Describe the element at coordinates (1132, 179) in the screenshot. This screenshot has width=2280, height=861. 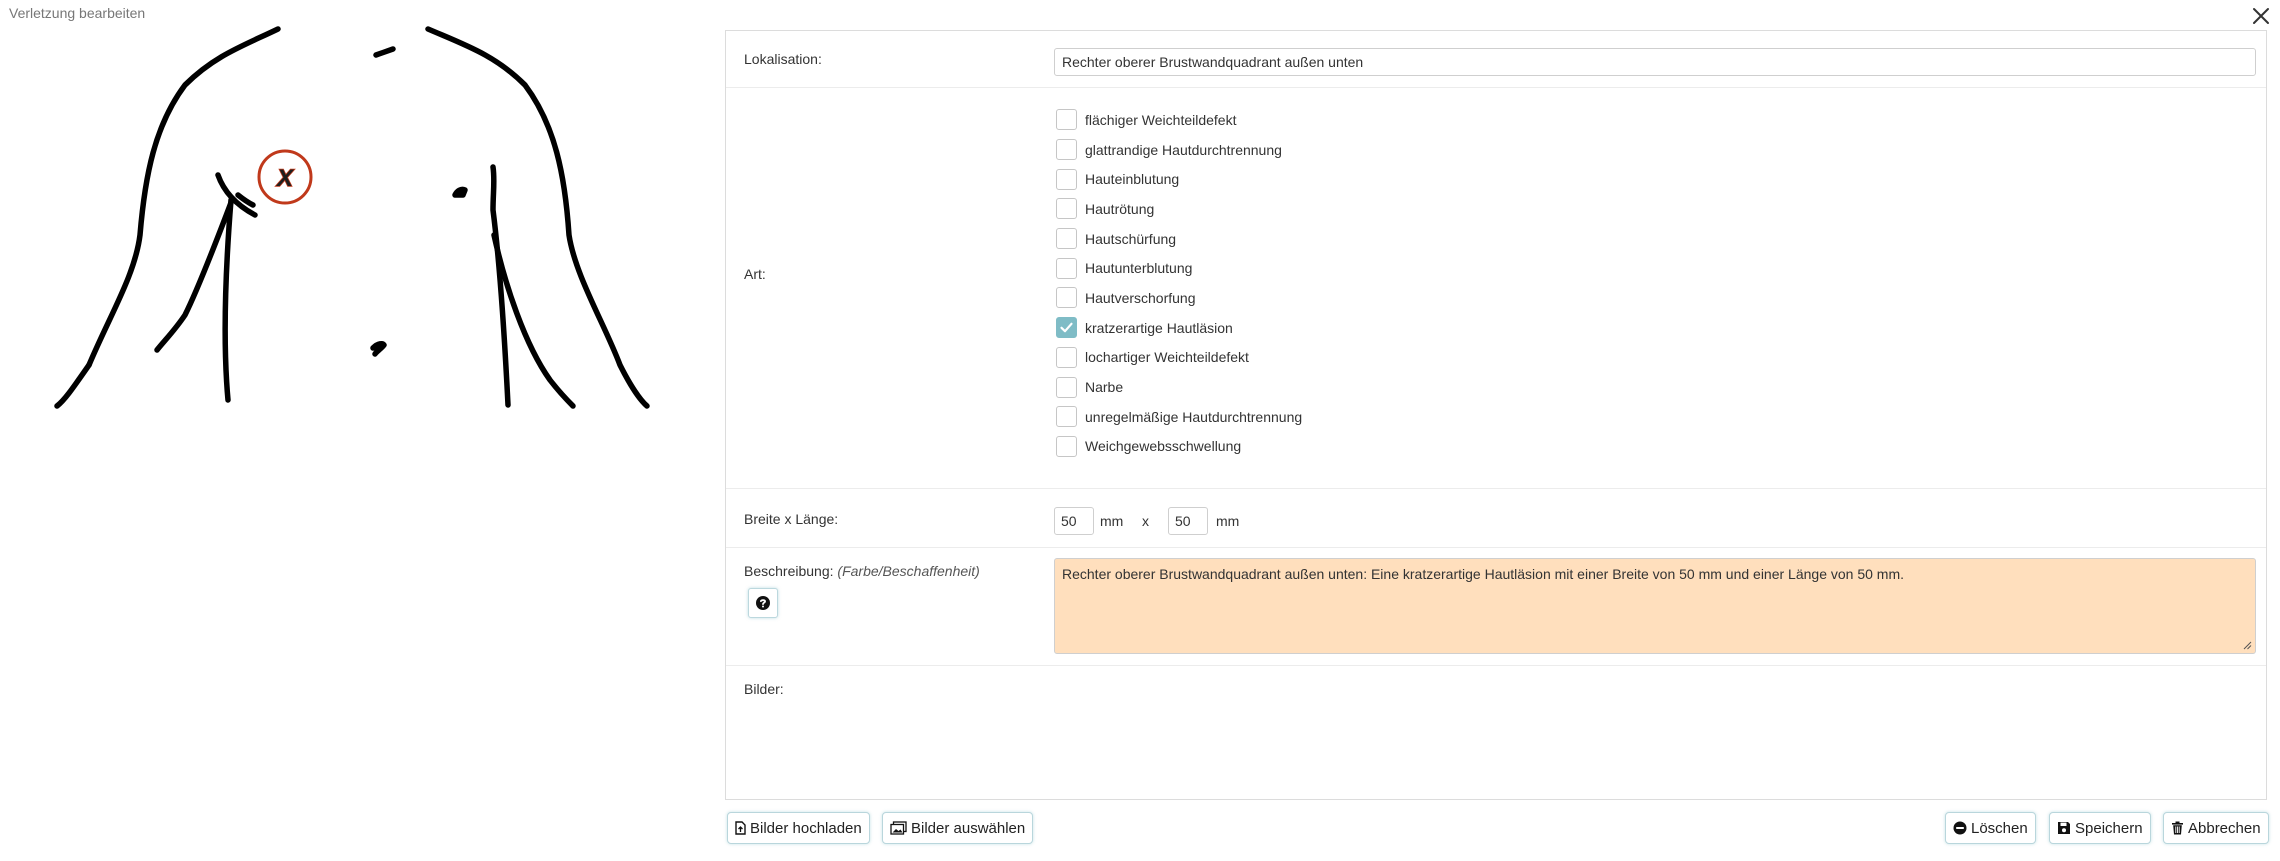
I see `art-option-label: Hauteinblutung` at that location.